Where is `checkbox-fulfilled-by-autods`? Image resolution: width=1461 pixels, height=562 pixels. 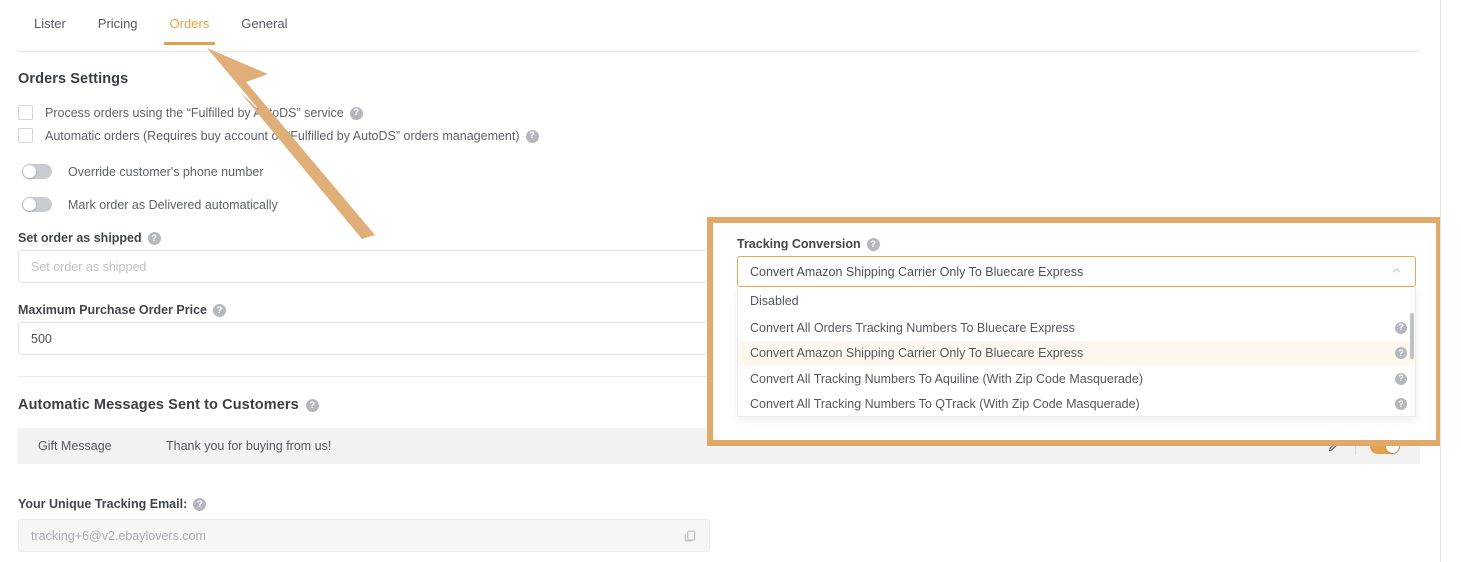
checkbox-fulfilled-by-autods is located at coordinates (25, 112).